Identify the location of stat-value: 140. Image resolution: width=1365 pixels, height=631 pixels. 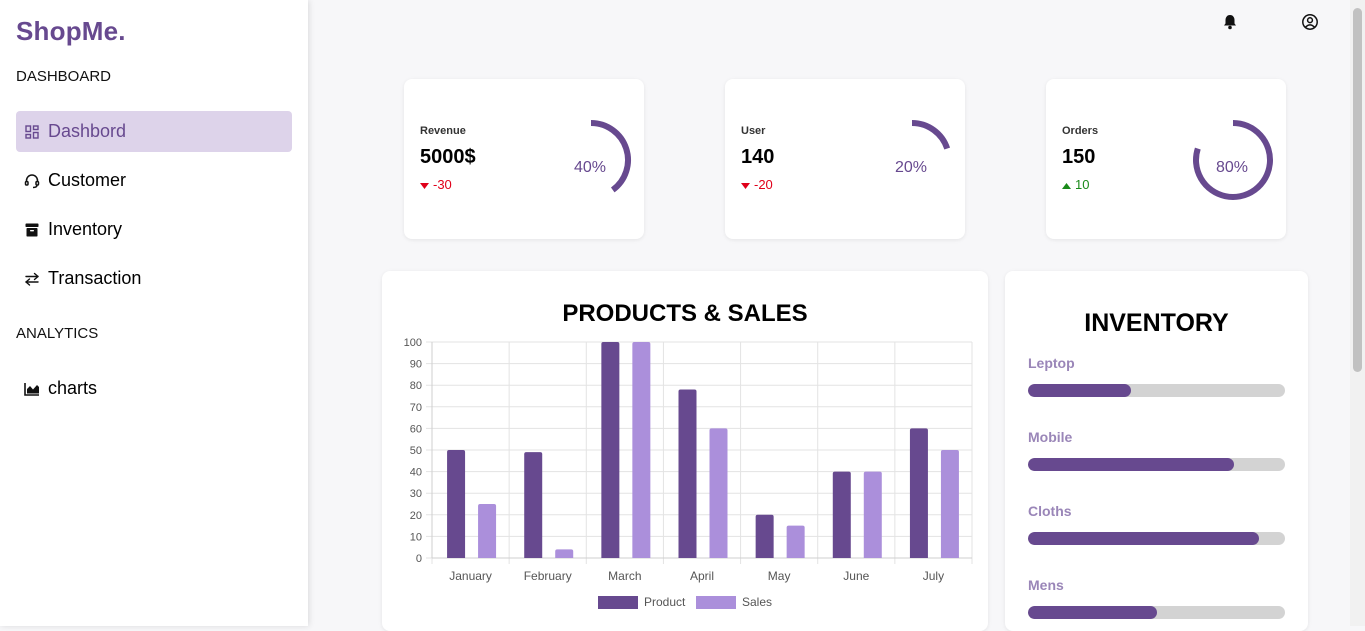
(758, 157).